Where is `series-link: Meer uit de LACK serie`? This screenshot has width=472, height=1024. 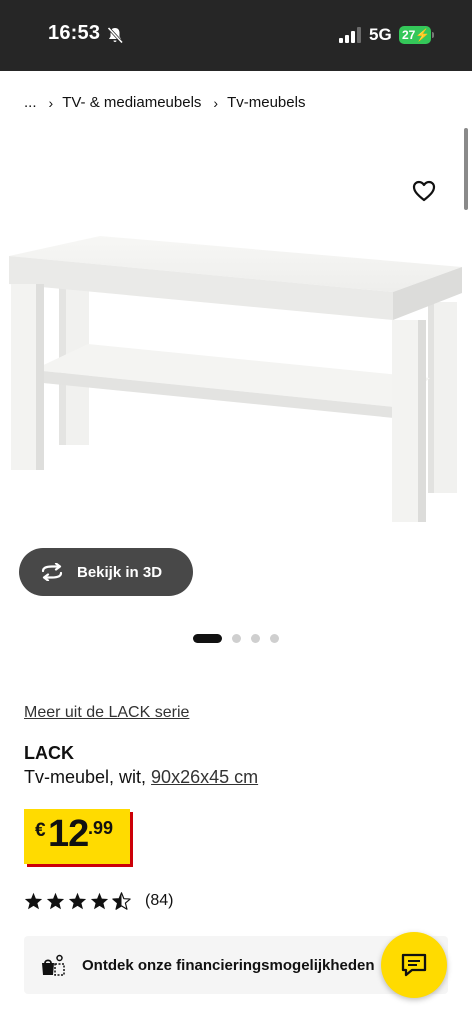
series-link: Meer uit de LACK serie is located at coordinates (106, 713).